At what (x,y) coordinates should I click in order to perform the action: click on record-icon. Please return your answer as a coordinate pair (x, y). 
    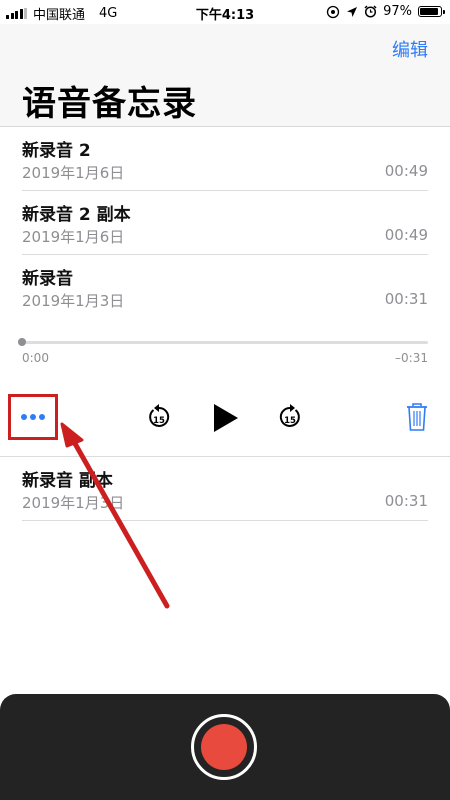
    Looking at the image, I should click on (224, 747).